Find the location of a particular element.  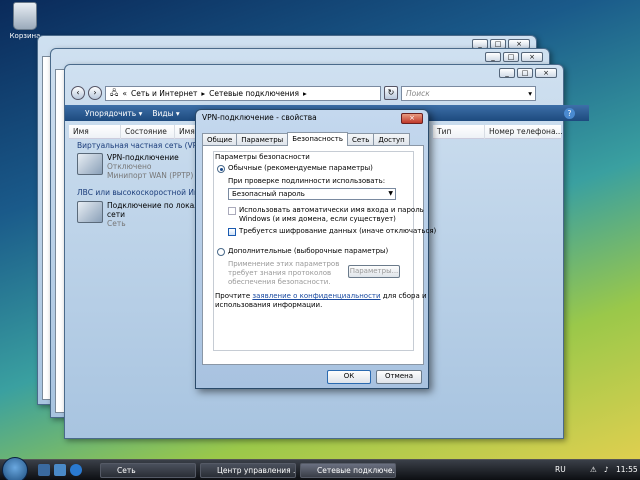

help-icon: ? is located at coordinates (569, 113).